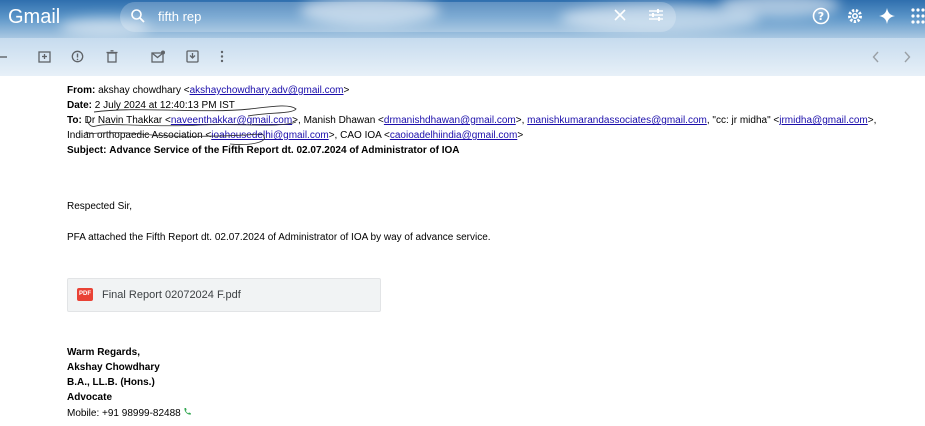 This screenshot has width=925, height=426. Describe the element at coordinates (100, 206) in the screenshot. I see `greeting: Respected Sir,` at that location.